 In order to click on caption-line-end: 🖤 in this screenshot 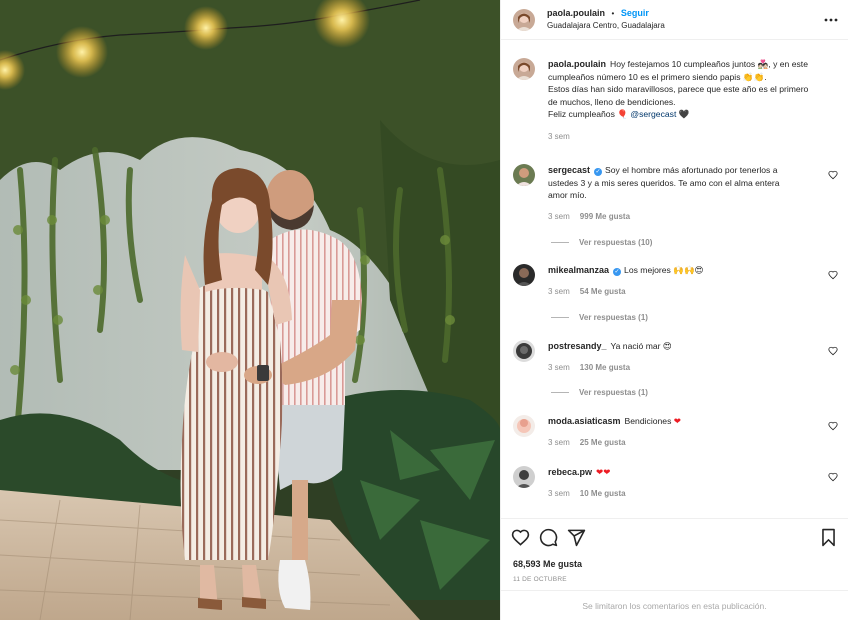, I will do `click(683, 114)`.